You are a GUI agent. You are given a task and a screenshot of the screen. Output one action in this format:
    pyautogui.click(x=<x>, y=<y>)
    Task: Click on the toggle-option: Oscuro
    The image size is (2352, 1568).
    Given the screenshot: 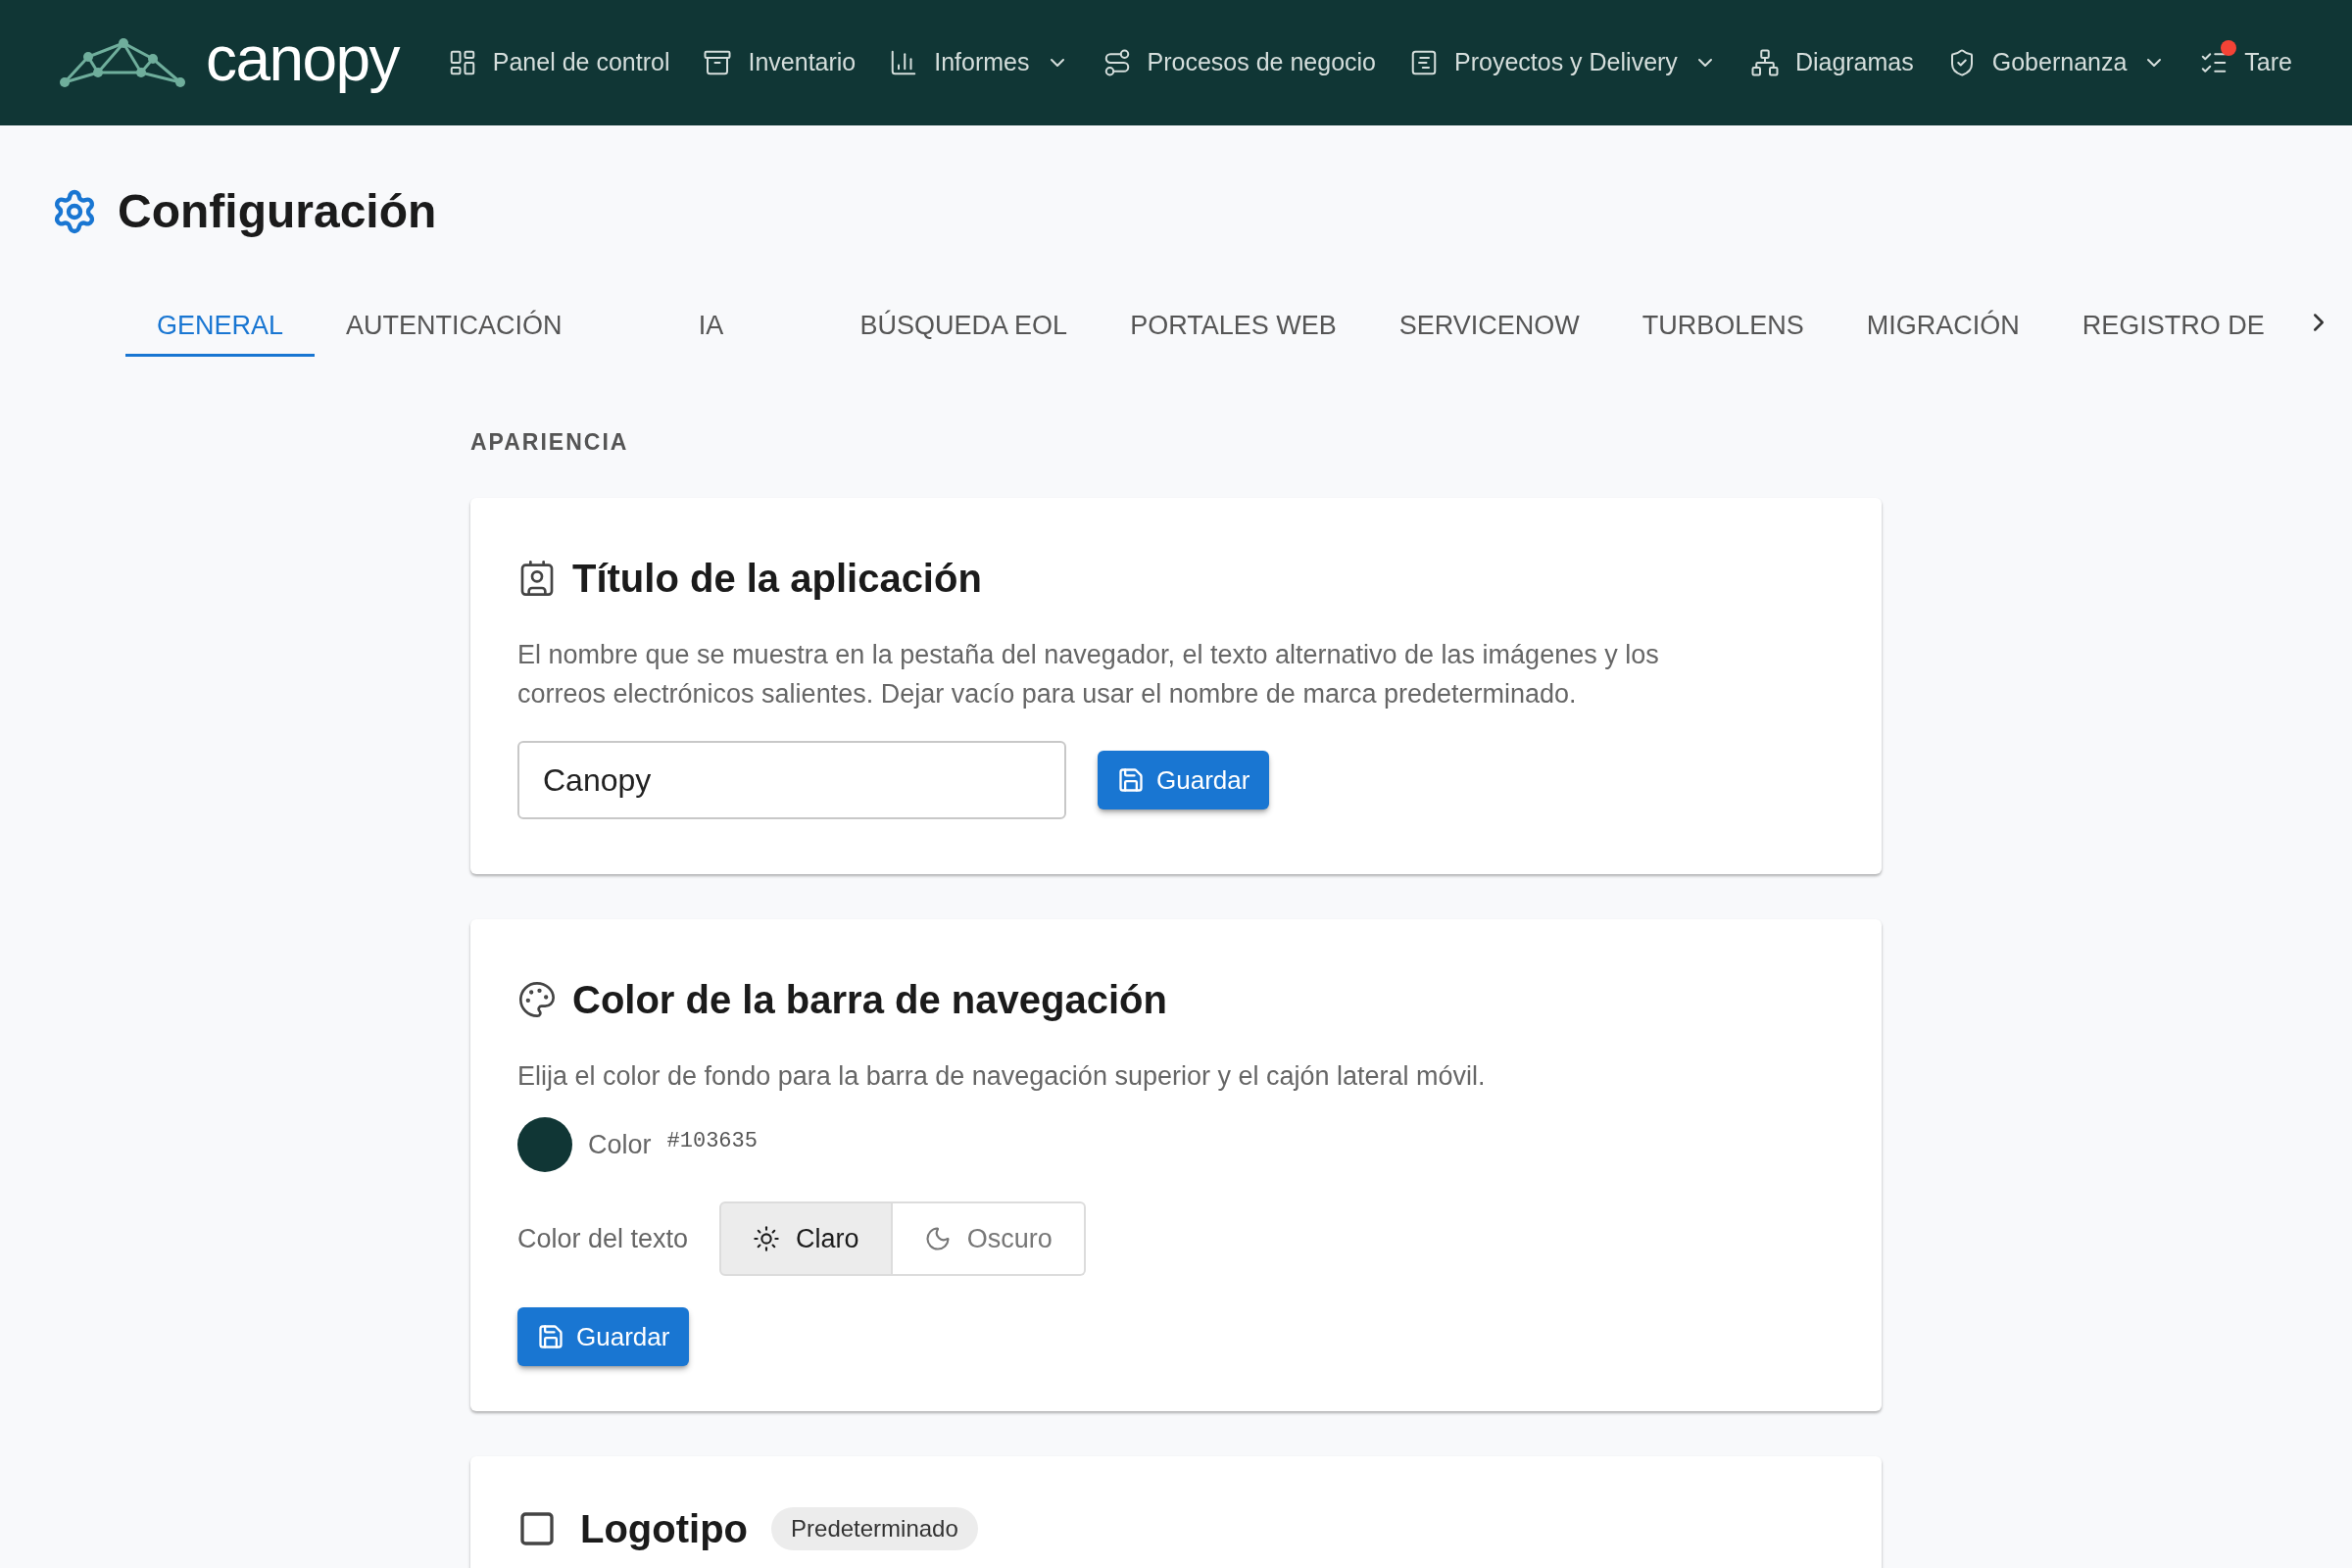 What is the action you would take?
    pyautogui.click(x=989, y=1238)
    